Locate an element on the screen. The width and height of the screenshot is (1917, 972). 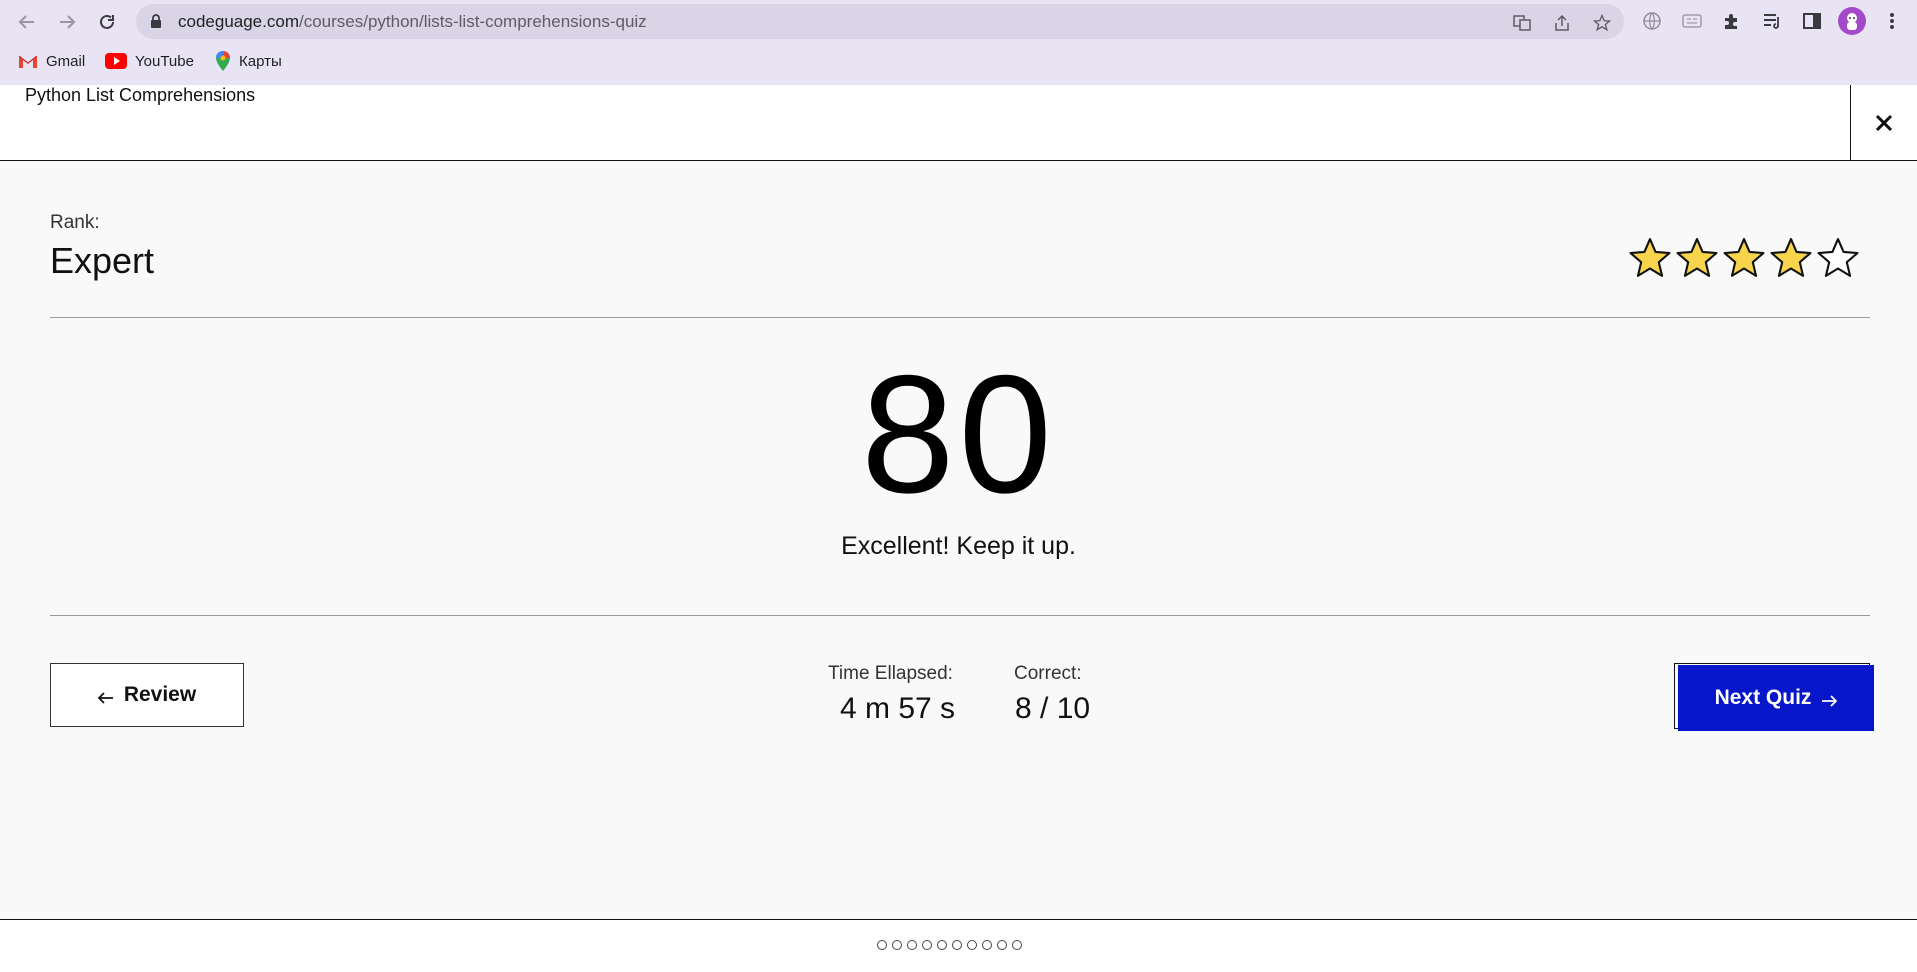
time-label: Time Ellapsed: is located at coordinates (890, 673).